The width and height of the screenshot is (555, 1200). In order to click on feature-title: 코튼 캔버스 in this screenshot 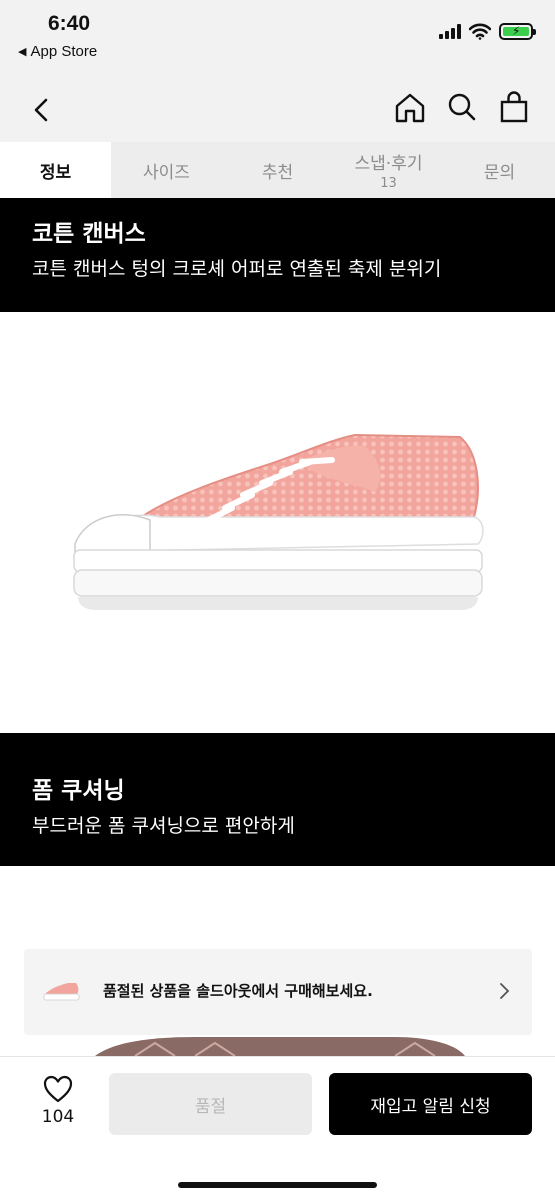, I will do `click(89, 234)`.